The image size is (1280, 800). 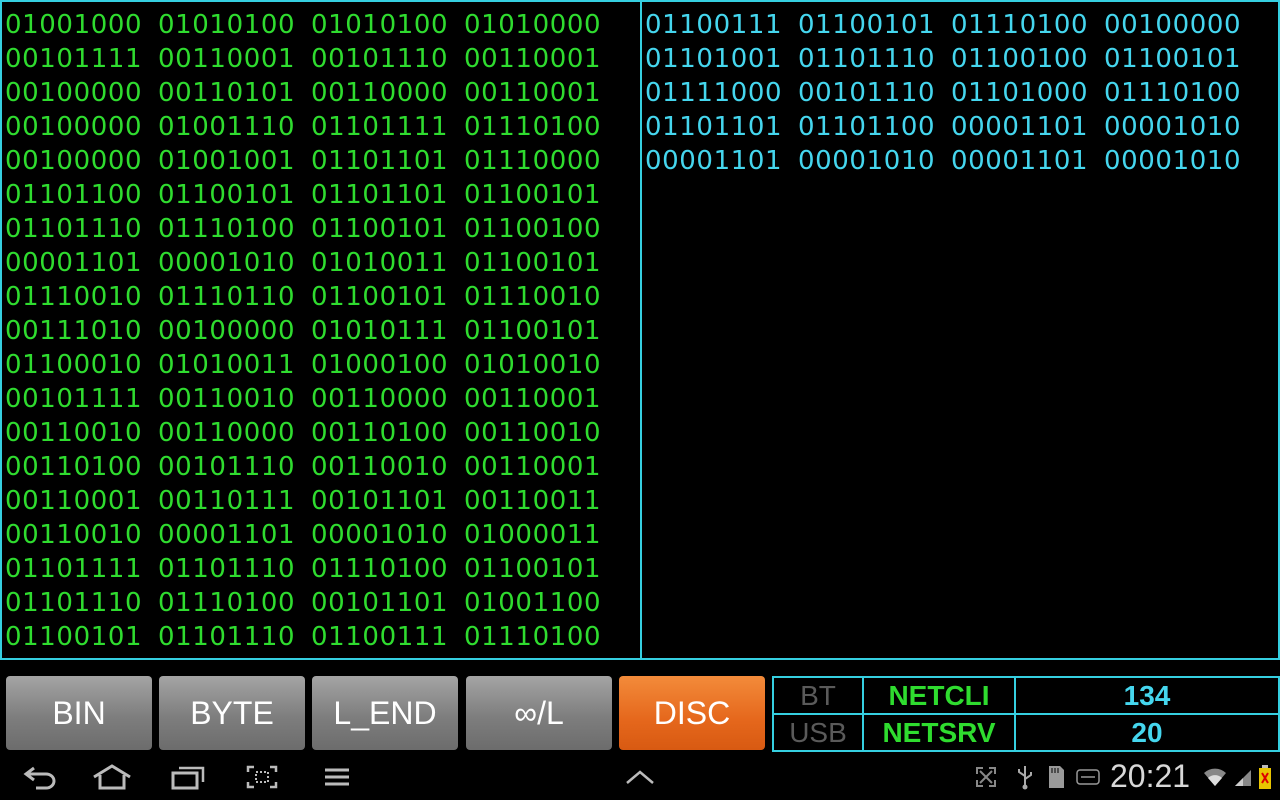 What do you see at coordinates (311, 433) in the screenshot?
I see `left-pane-row: 00110010 00110000 00110100 00110010` at bounding box center [311, 433].